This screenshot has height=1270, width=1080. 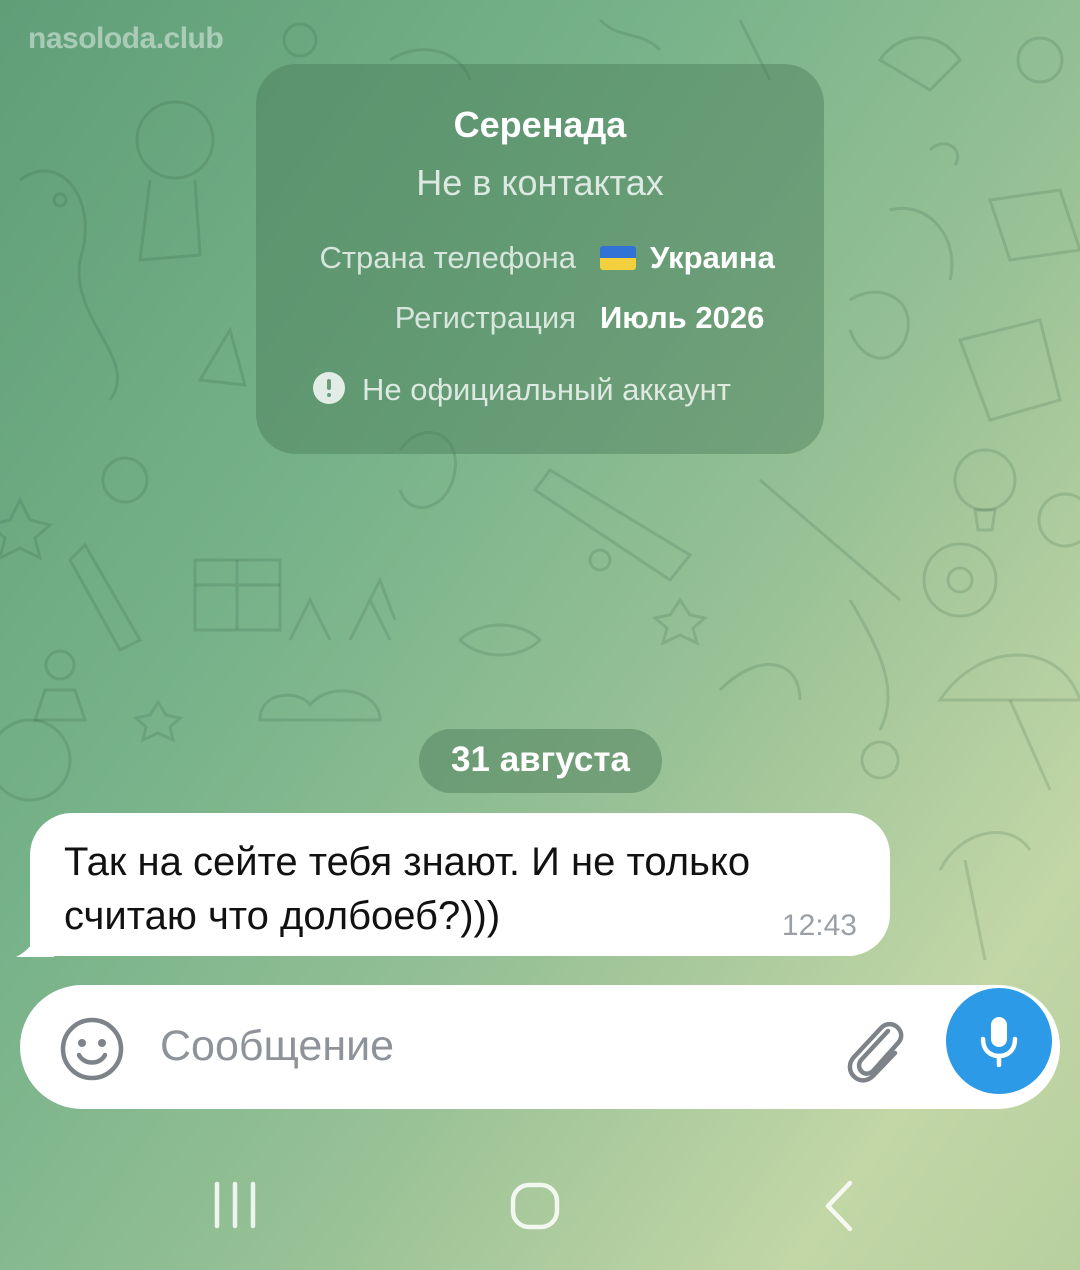 What do you see at coordinates (546, 389) in the screenshot?
I see `official-notice-text: Не официальный аккаунт` at bounding box center [546, 389].